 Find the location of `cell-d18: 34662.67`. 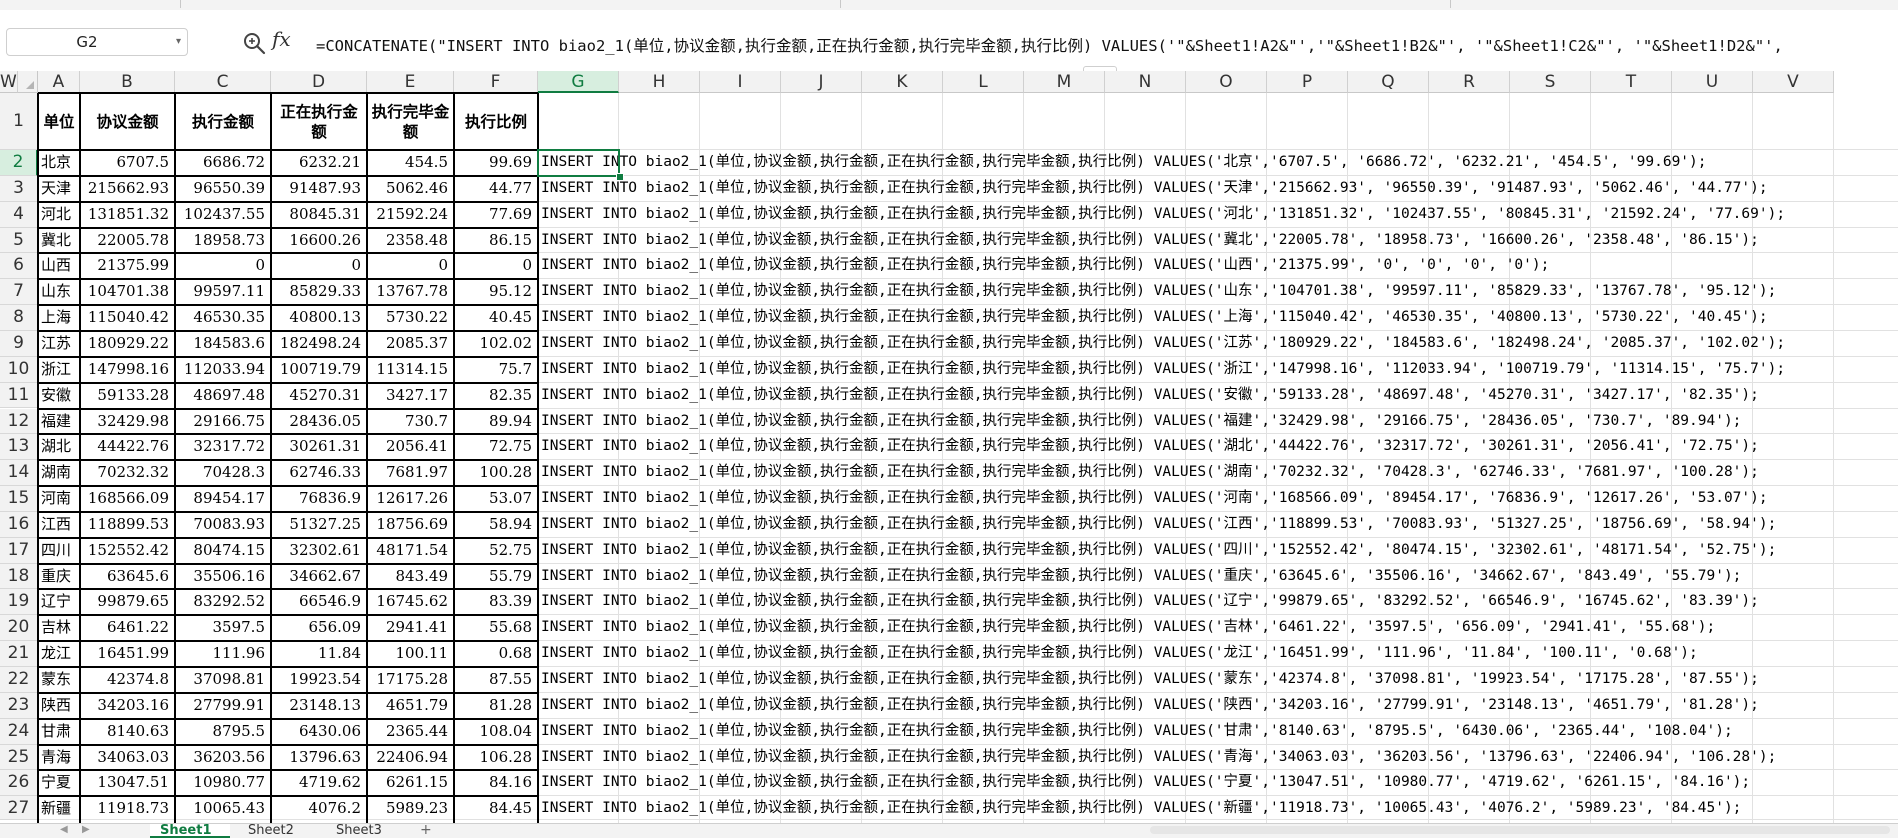

cell-d18: 34662.67 is located at coordinates (319, 577).